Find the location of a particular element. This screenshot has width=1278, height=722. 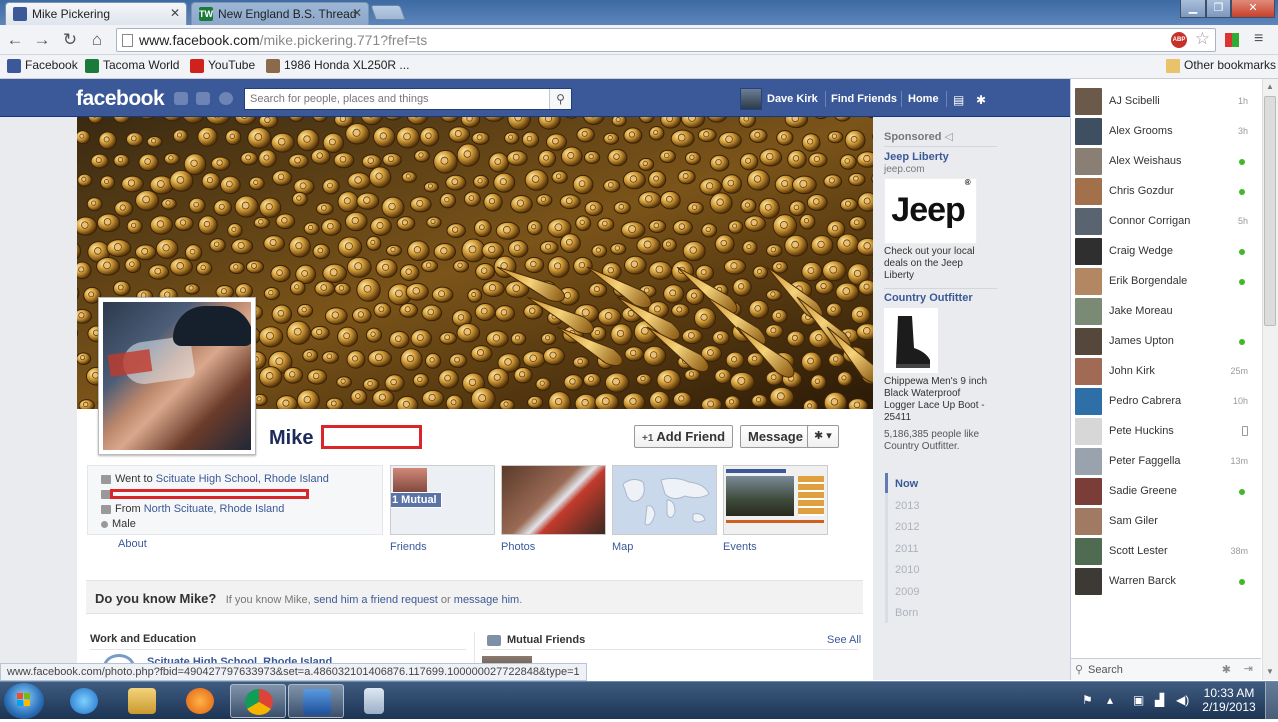

start-button is located at coordinates (24, 701).